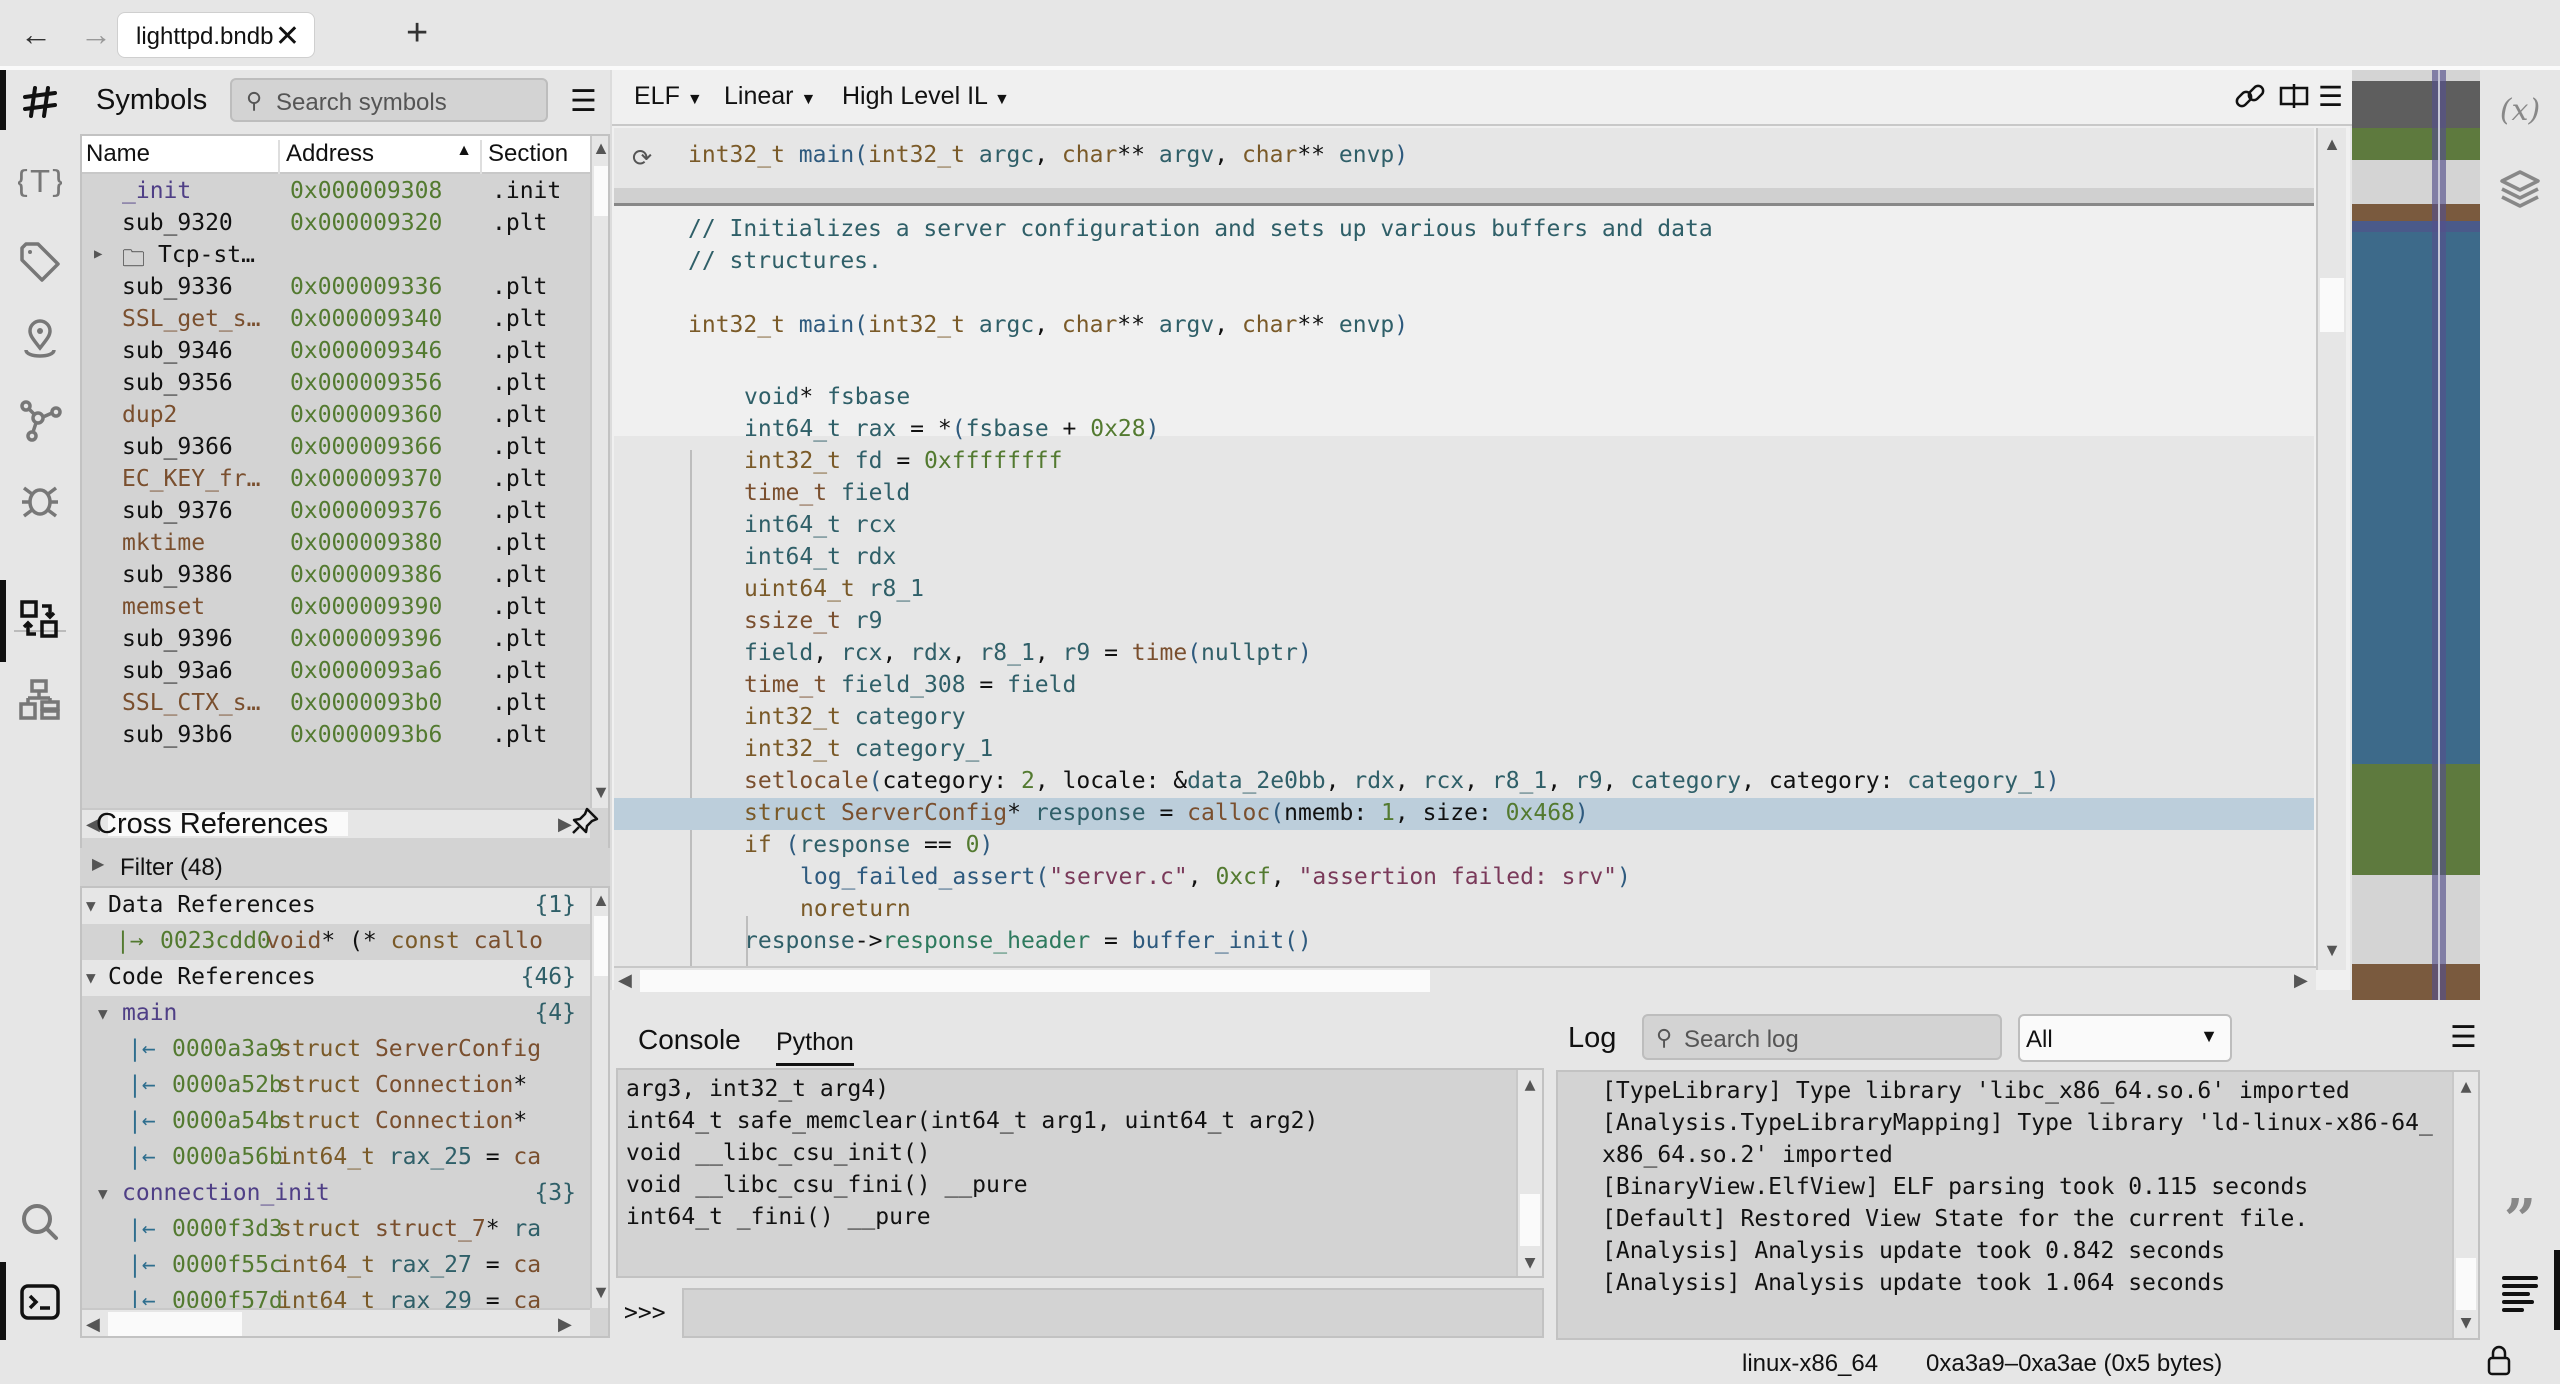 The image size is (2560, 1384). I want to click on refresh-icon: ⟳, so click(642, 158).